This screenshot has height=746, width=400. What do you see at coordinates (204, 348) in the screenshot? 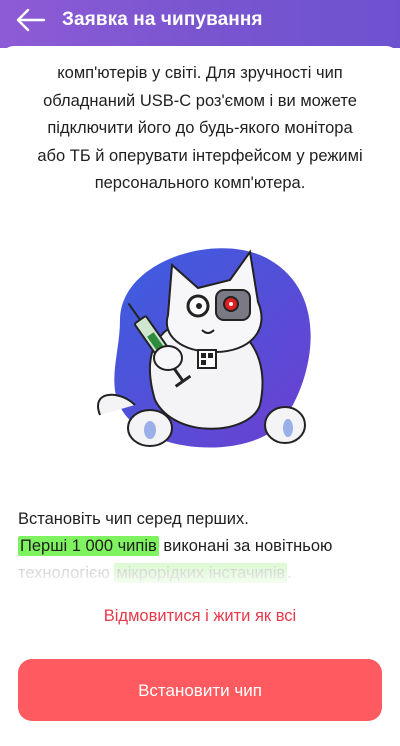
I see `cyborg-cat-illustration` at bounding box center [204, 348].